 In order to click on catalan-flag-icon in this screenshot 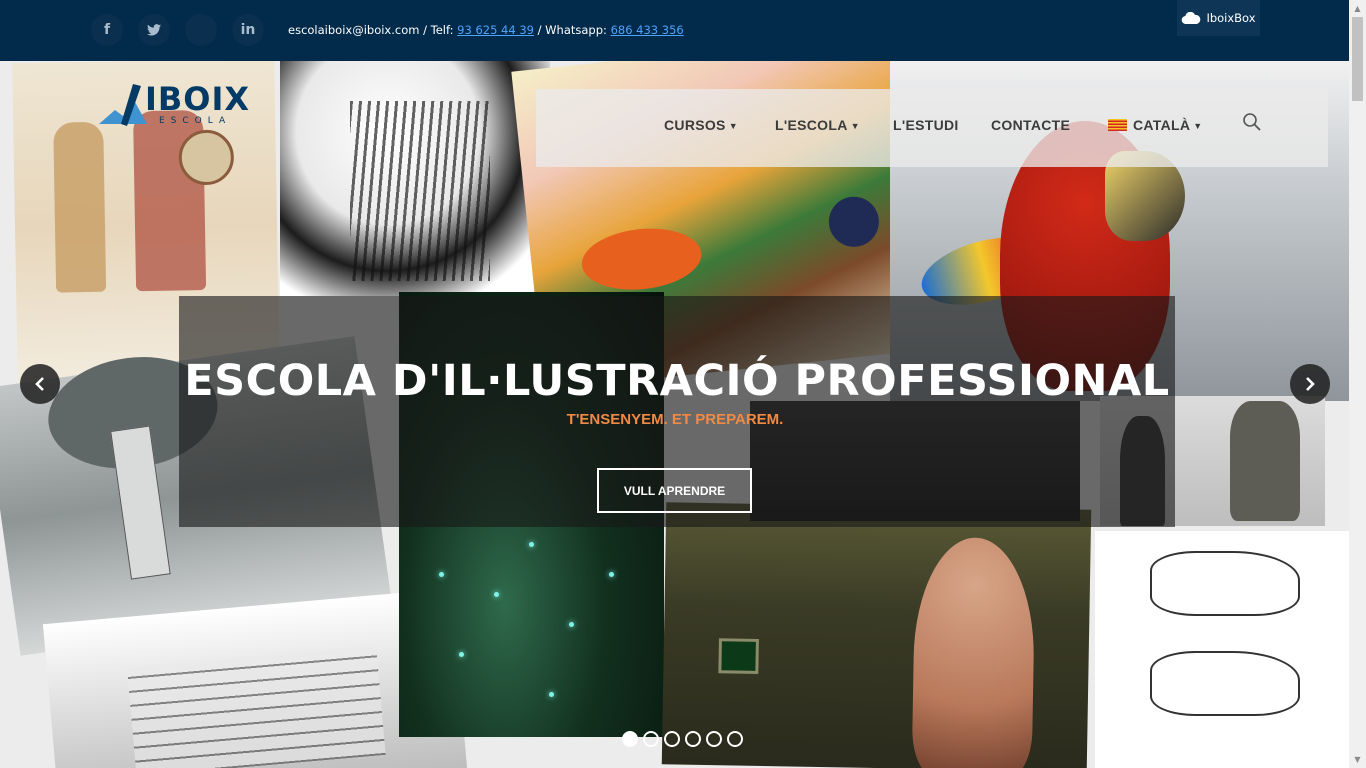, I will do `click(1117, 125)`.